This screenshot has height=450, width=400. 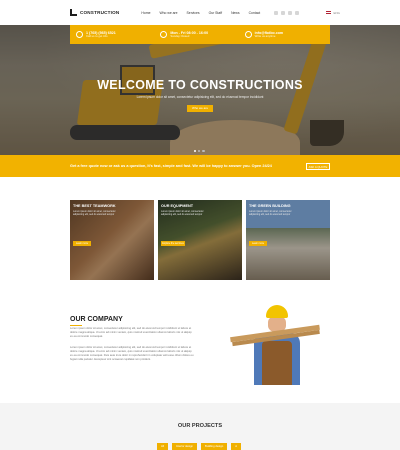 What do you see at coordinates (97, 35) in the screenshot?
I see `info-phone-sub: Call us to get info` at bounding box center [97, 35].